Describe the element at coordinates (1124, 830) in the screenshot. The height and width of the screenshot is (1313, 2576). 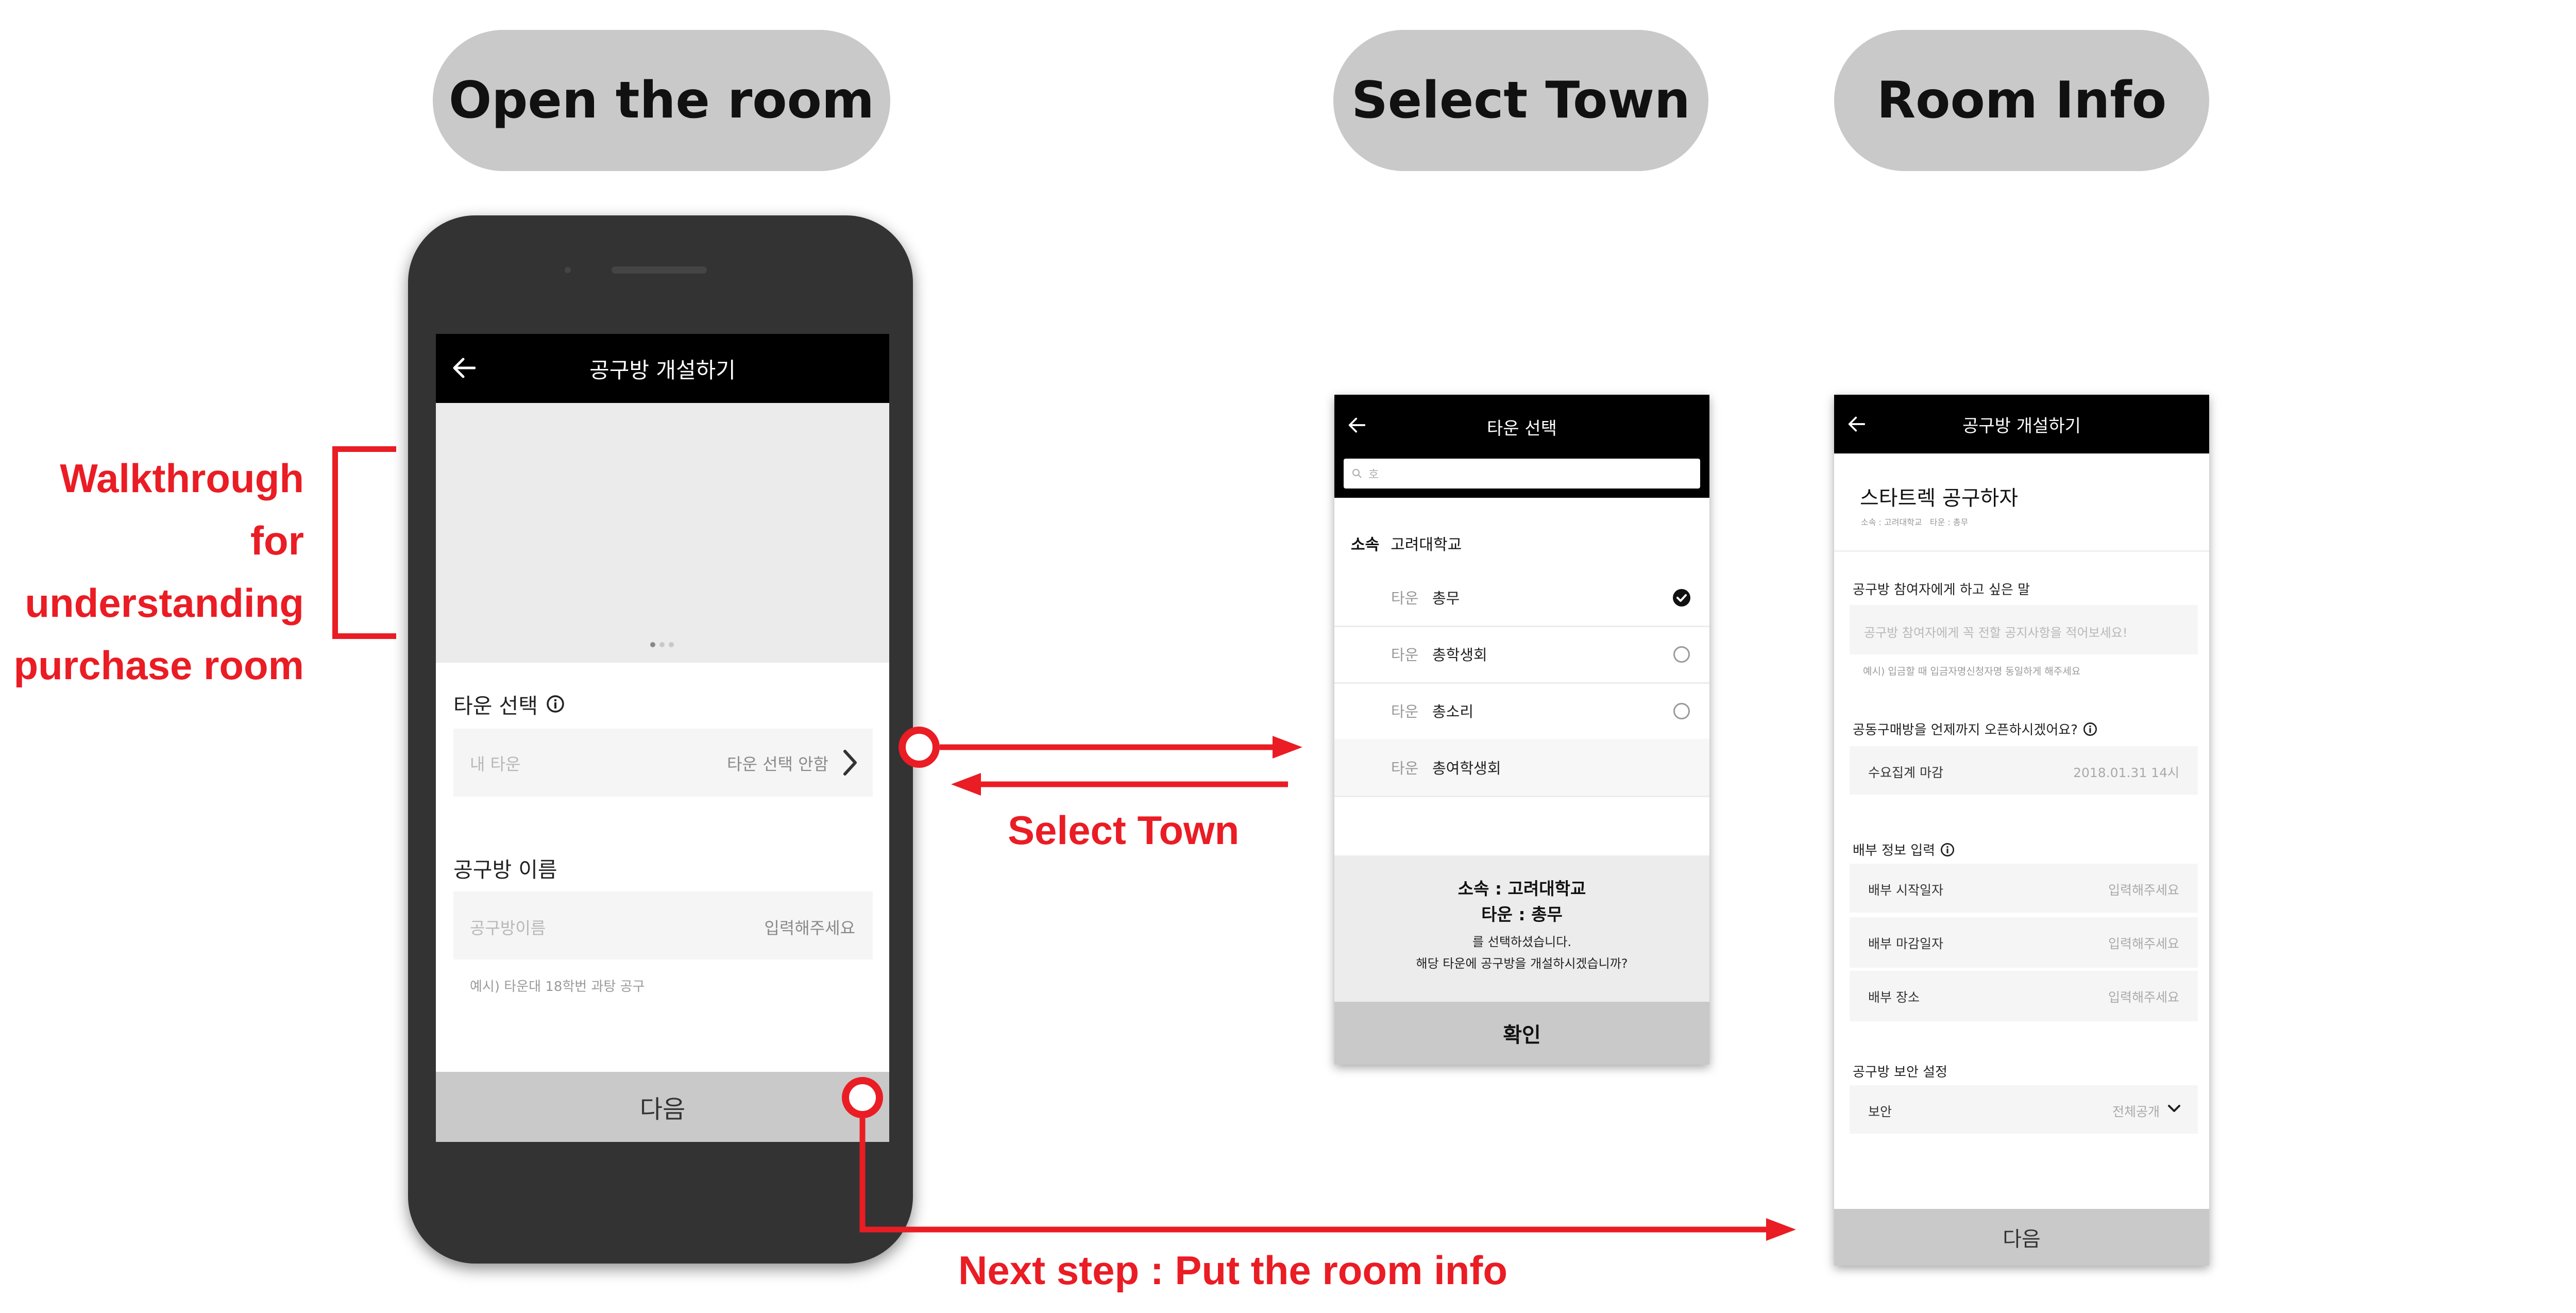
I see `select-town-annotation: Select Town` at that location.